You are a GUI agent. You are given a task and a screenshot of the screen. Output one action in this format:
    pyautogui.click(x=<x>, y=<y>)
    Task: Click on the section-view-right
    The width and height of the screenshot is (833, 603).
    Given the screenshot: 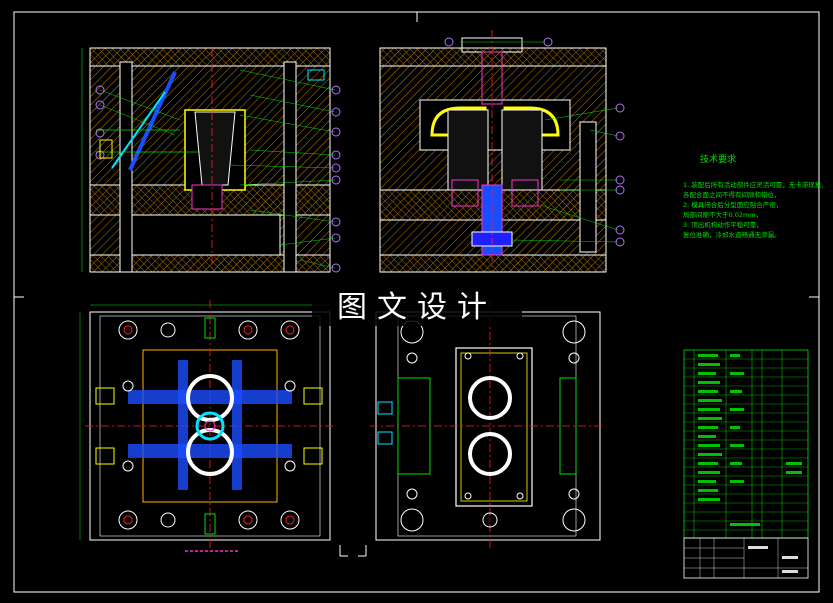 What is the action you would take?
    pyautogui.click(x=502, y=151)
    